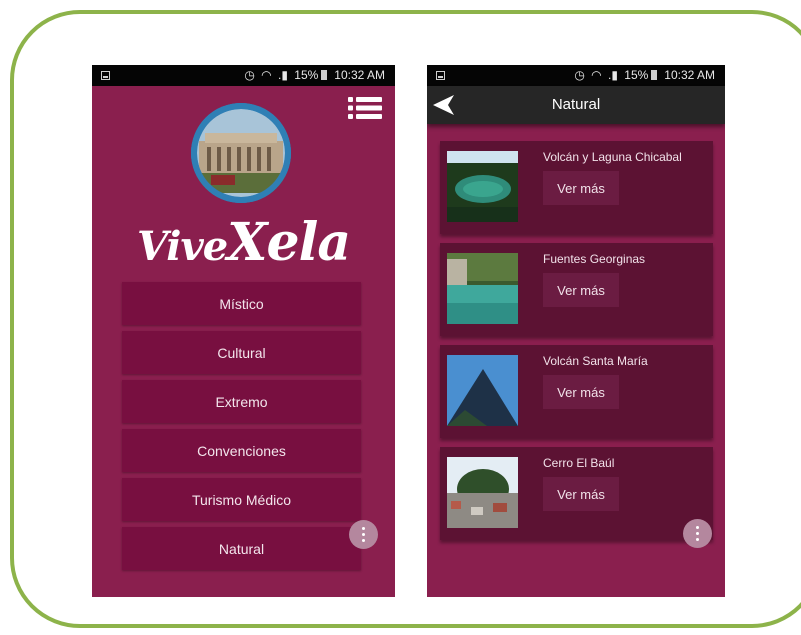 The width and height of the screenshot is (801, 635). I want to click on page-title: Natural, so click(576, 104).